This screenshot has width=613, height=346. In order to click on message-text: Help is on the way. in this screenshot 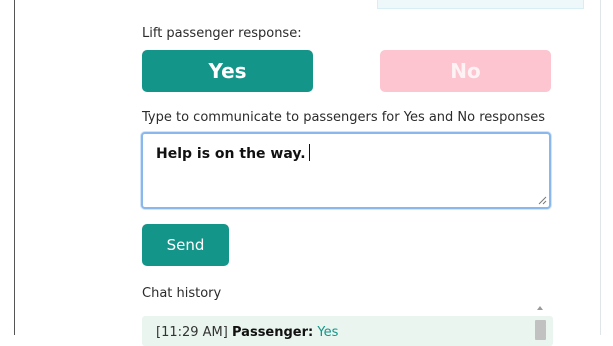, I will do `click(231, 154)`.